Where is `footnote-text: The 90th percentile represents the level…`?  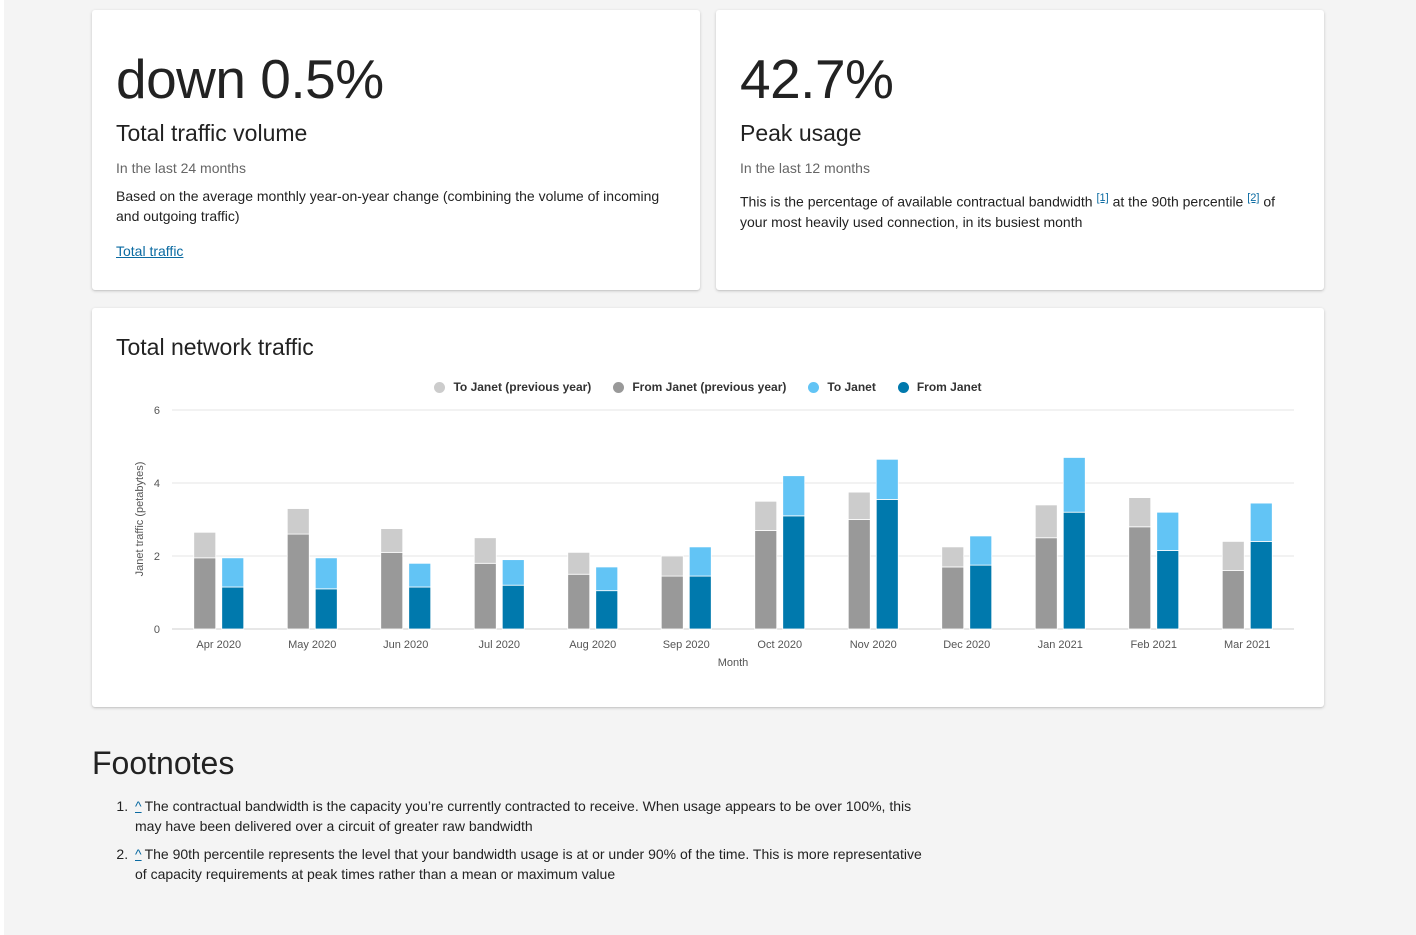
footnote-text: The 90th percentile represents the level… is located at coordinates (528, 864).